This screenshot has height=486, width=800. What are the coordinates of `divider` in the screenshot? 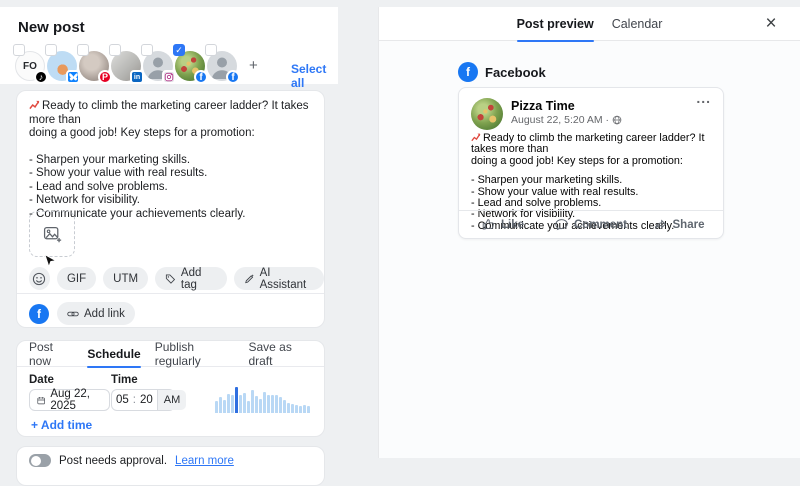 It's located at (170, 293).